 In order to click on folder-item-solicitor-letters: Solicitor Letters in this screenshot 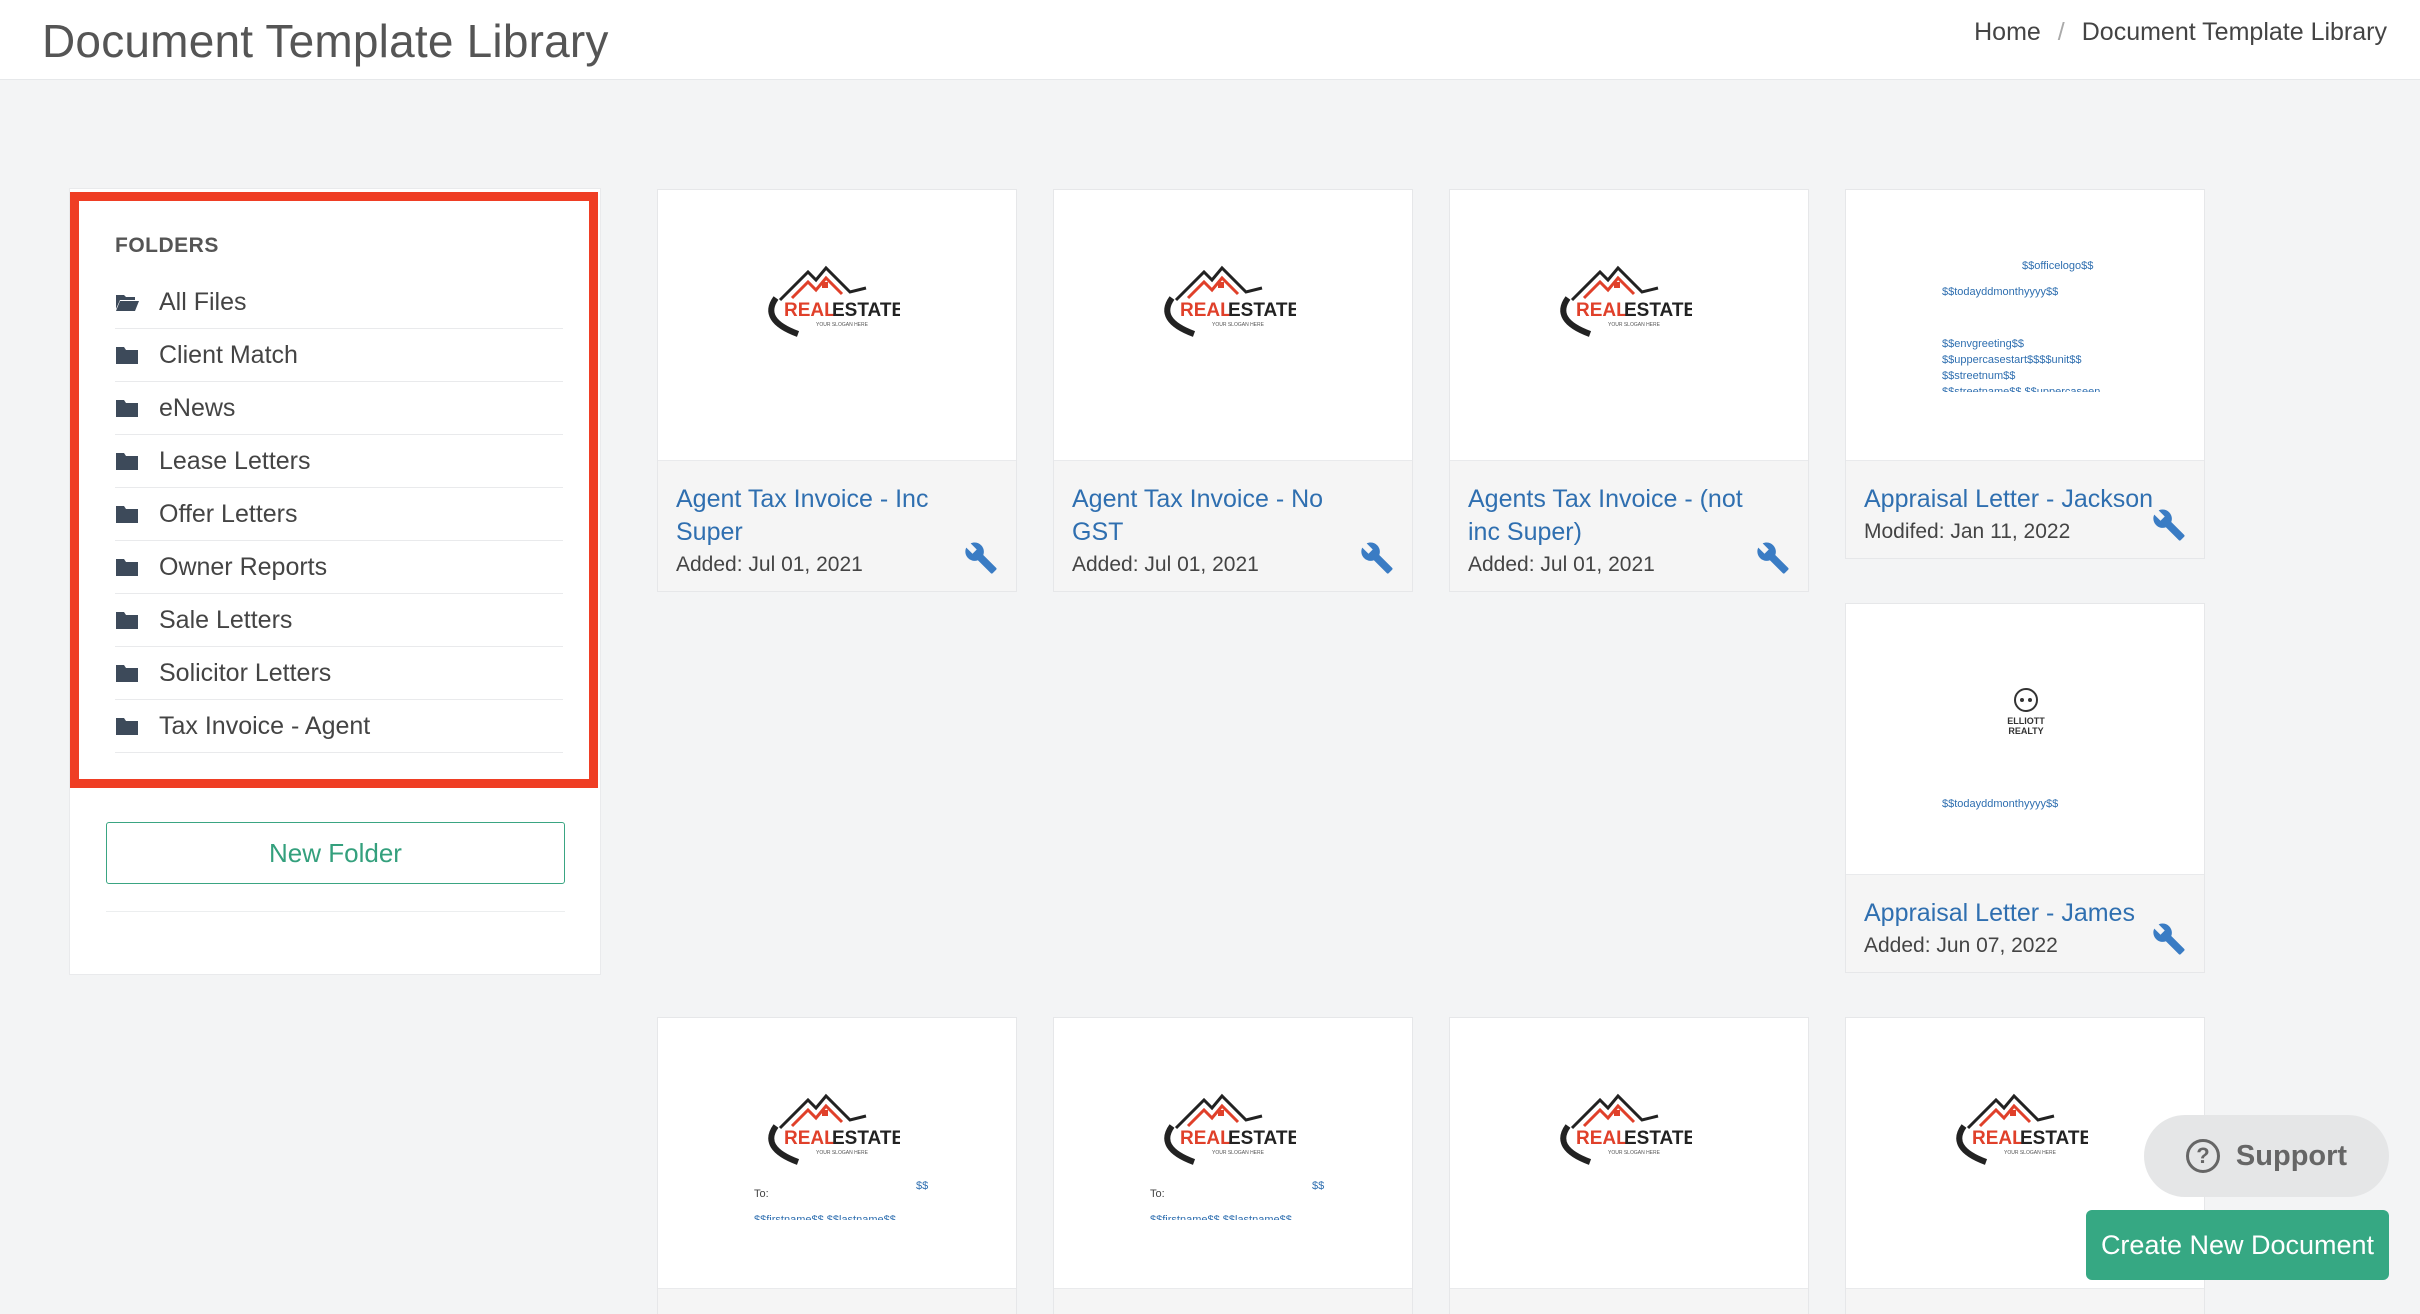, I will do `click(339, 673)`.